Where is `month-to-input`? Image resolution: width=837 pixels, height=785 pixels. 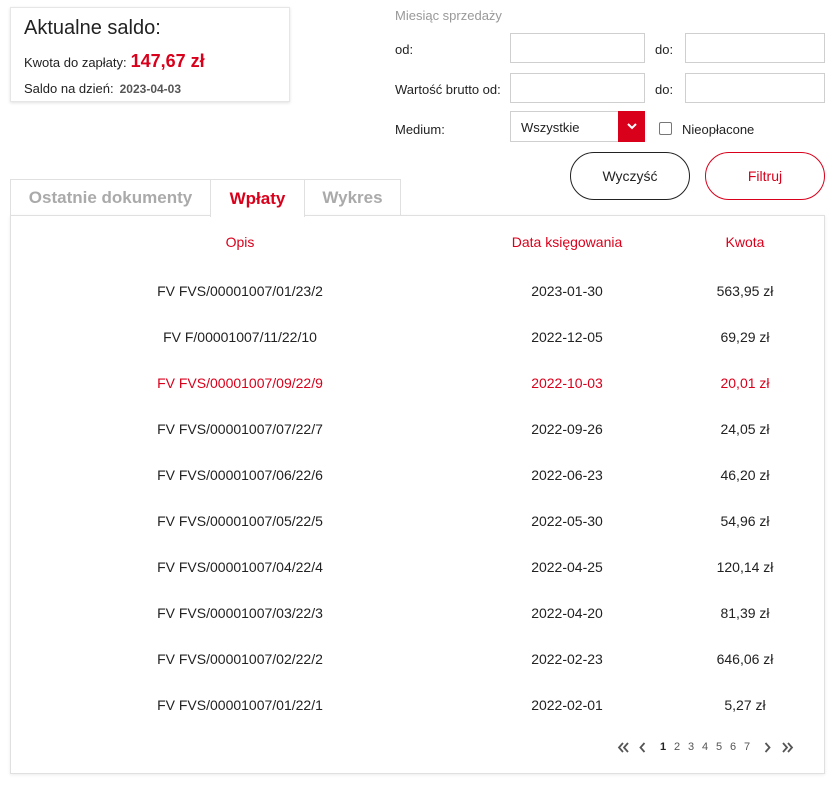
month-to-input is located at coordinates (755, 48).